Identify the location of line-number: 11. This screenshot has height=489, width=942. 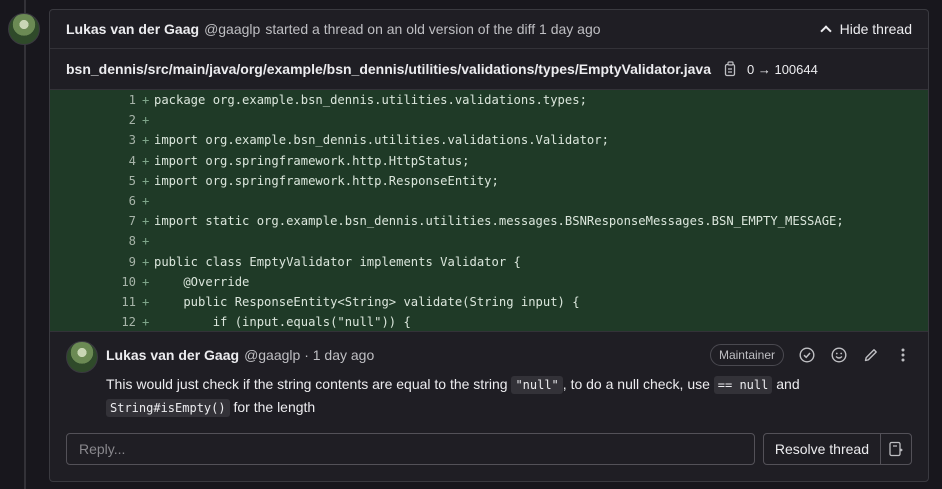
(96, 302).